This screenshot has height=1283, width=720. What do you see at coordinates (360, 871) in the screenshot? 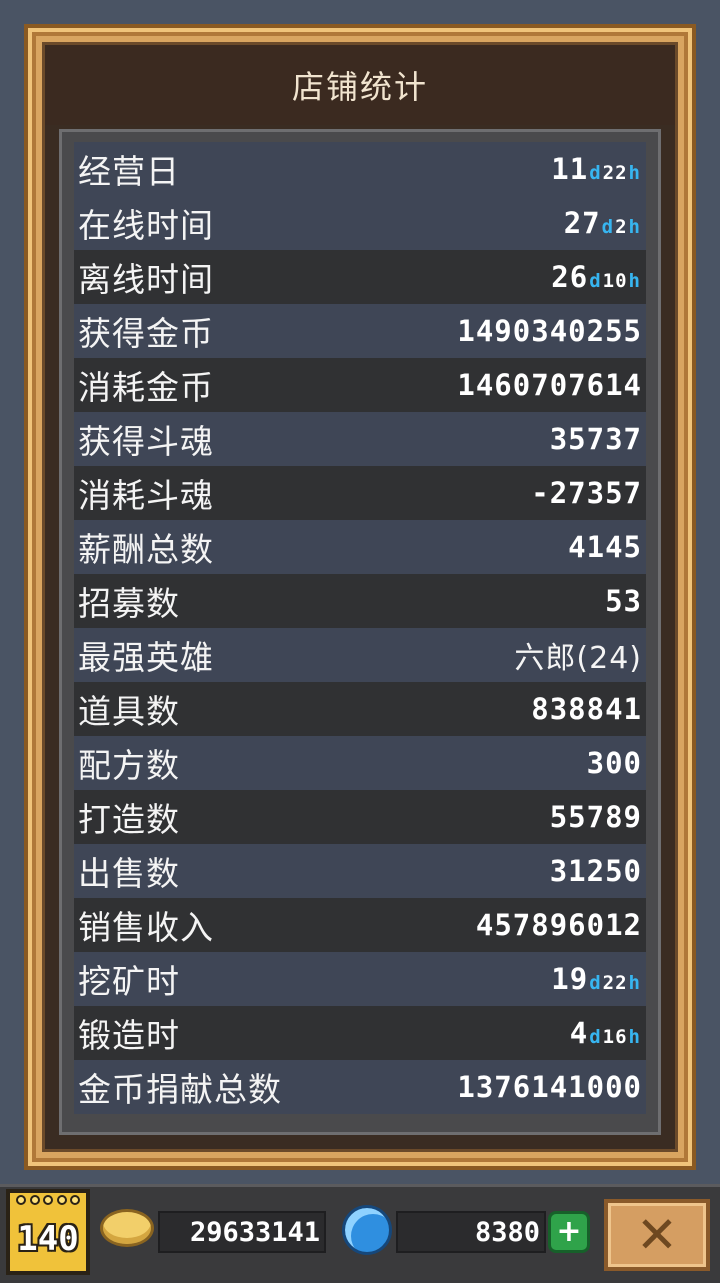
I see `stat-row: 出售数 31250` at bounding box center [360, 871].